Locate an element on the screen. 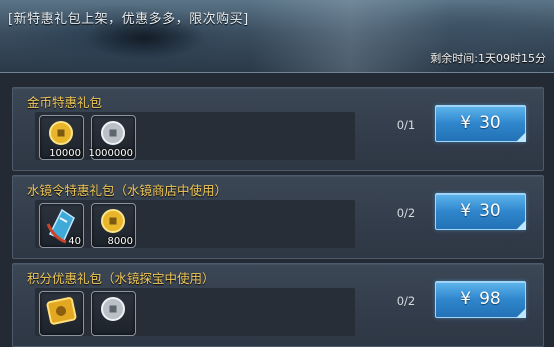 Image resolution: width=554 pixels, height=347 pixels. price: 98 is located at coordinates (490, 299).